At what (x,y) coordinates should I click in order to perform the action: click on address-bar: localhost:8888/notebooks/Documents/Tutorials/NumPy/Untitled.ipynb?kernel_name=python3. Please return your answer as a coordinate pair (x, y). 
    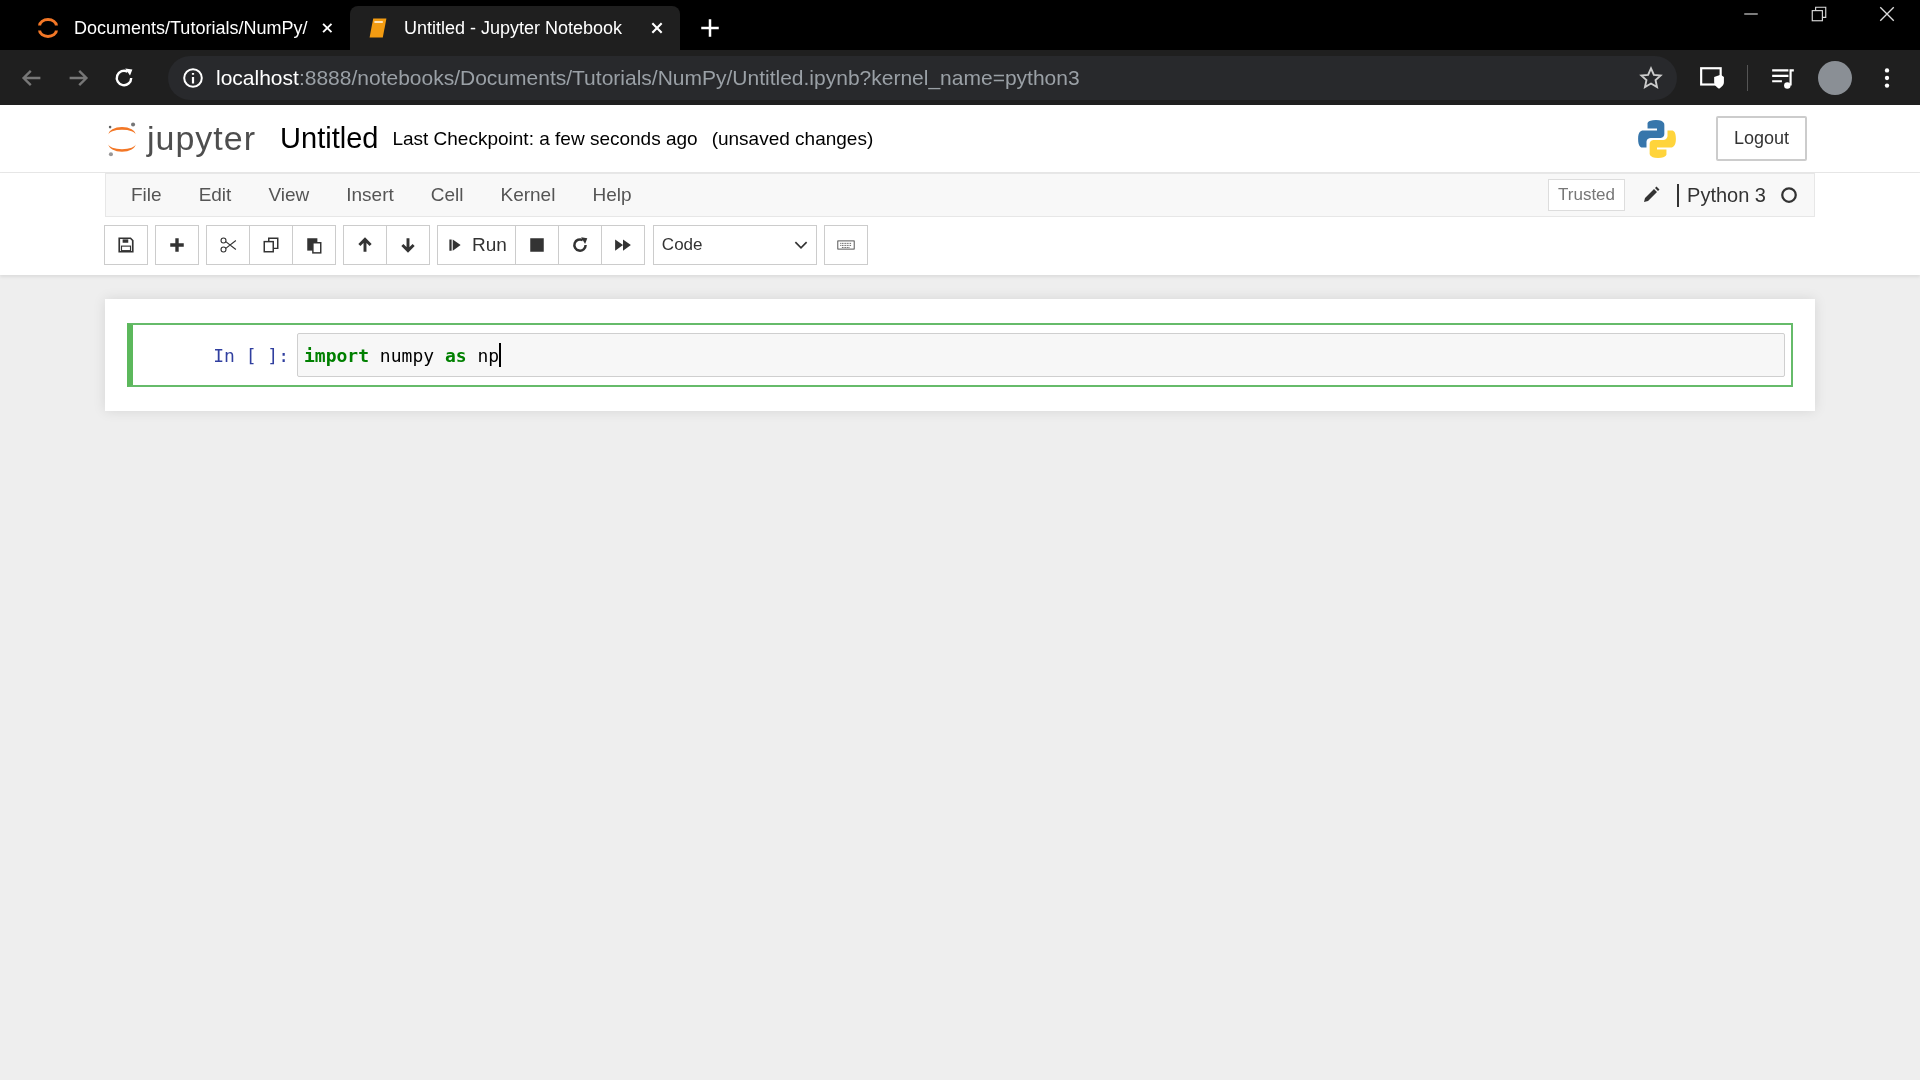
    Looking at the image, I should click on (922, 77).